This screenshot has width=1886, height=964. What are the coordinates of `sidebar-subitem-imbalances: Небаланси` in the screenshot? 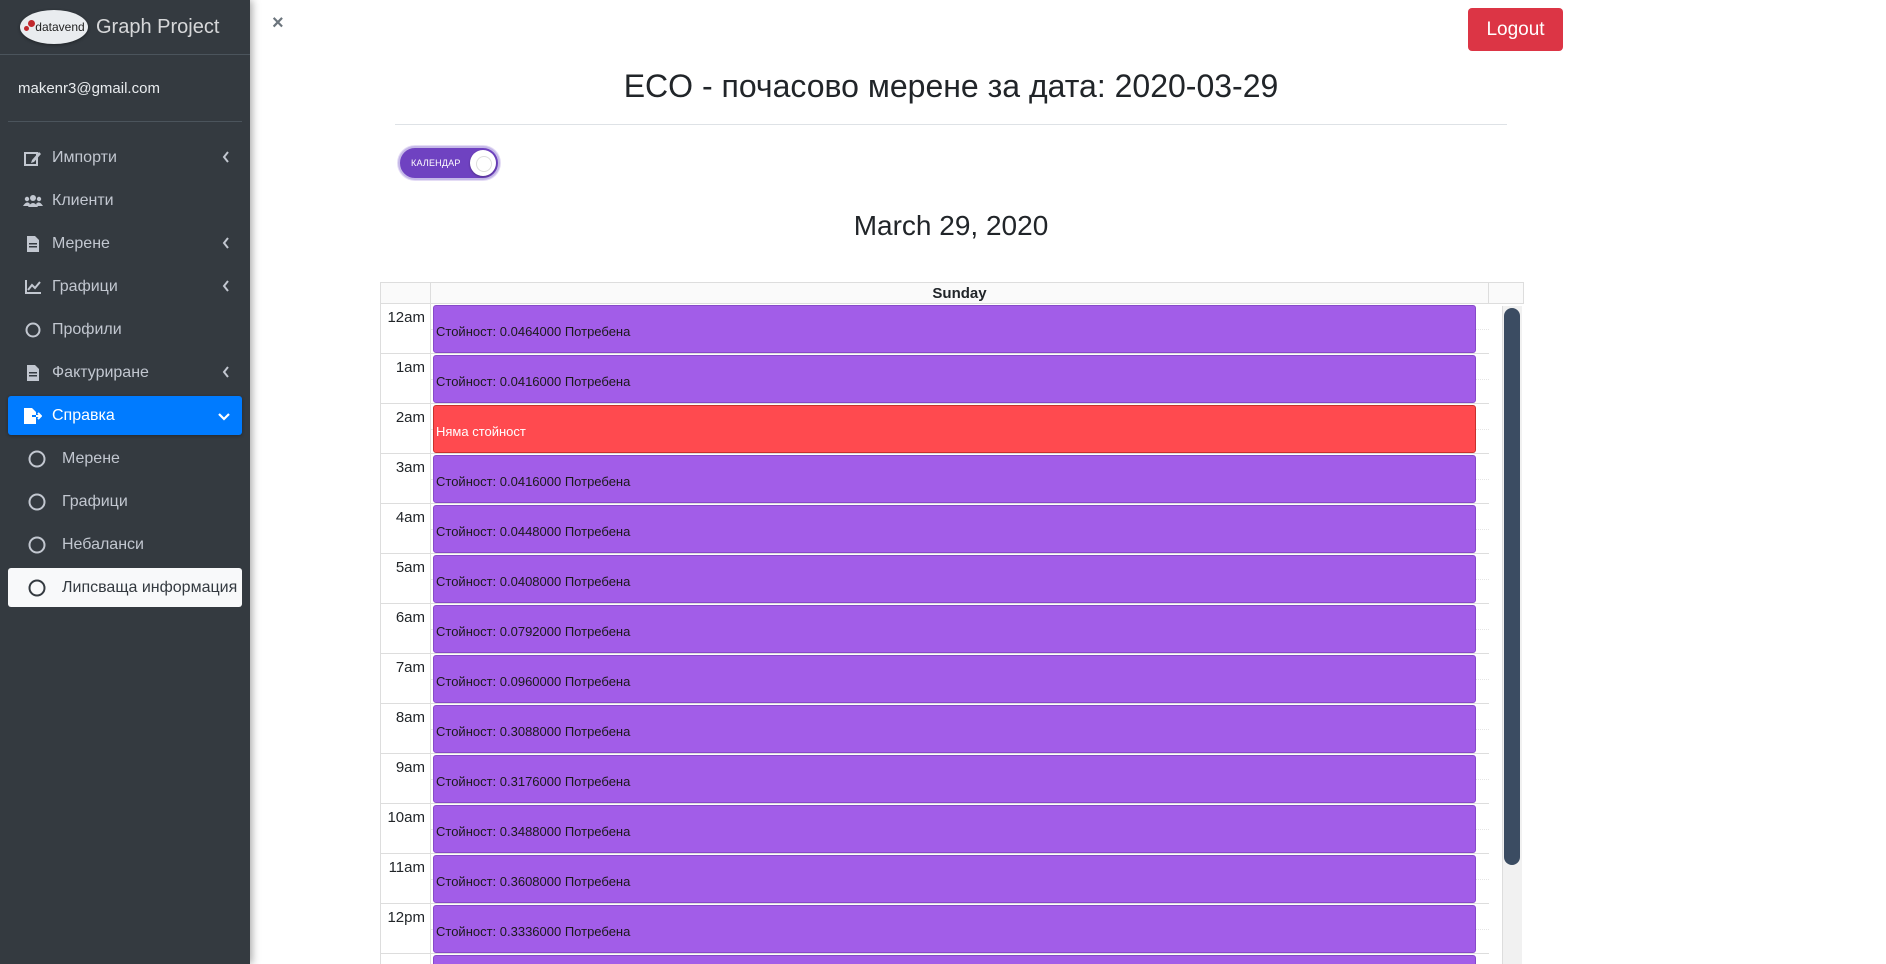 It's located at (125, 544).